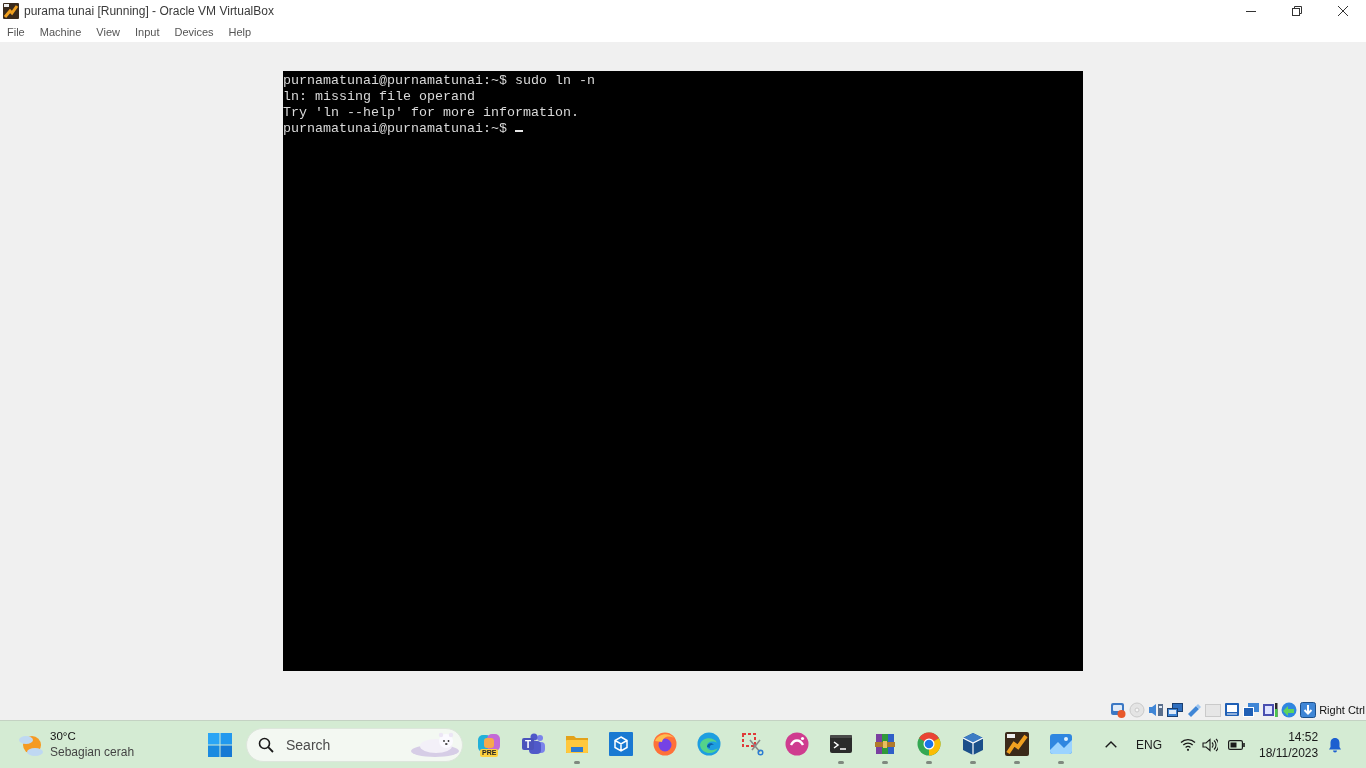  Describe the element at coordinates (61, 32) in the screenshot. I see `menu-item: Machine` at that location.